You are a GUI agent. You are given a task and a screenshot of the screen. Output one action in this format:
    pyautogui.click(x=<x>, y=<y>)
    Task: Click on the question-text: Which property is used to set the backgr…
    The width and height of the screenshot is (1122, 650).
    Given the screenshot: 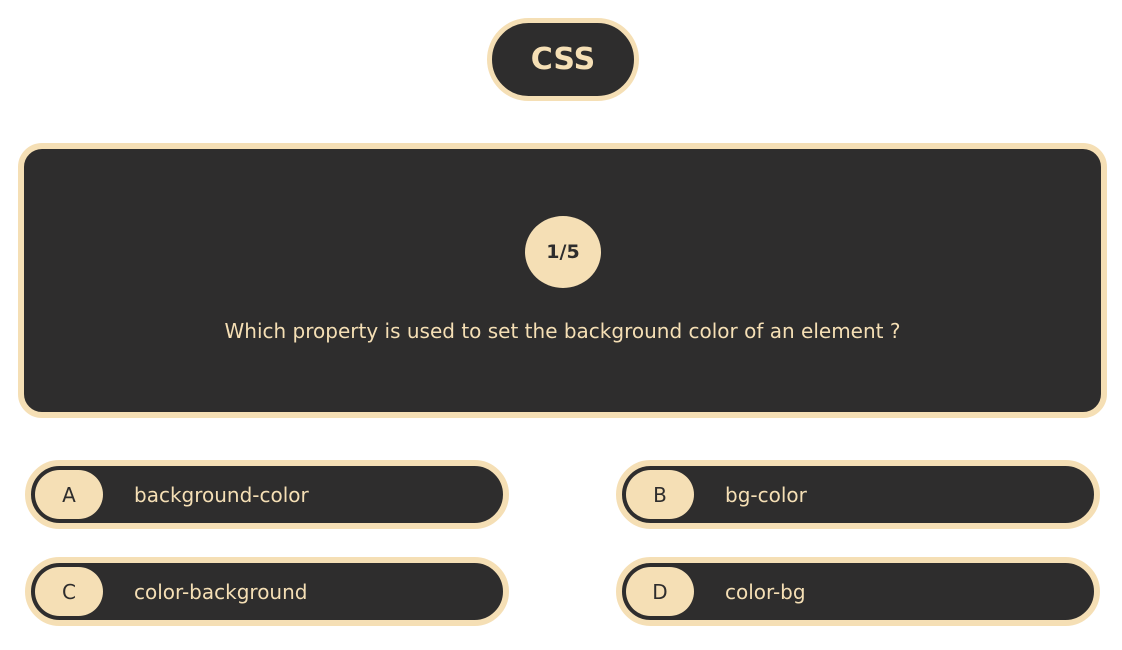 What is the action you would take?
    pyautogui.click(x=562, y=331)
    